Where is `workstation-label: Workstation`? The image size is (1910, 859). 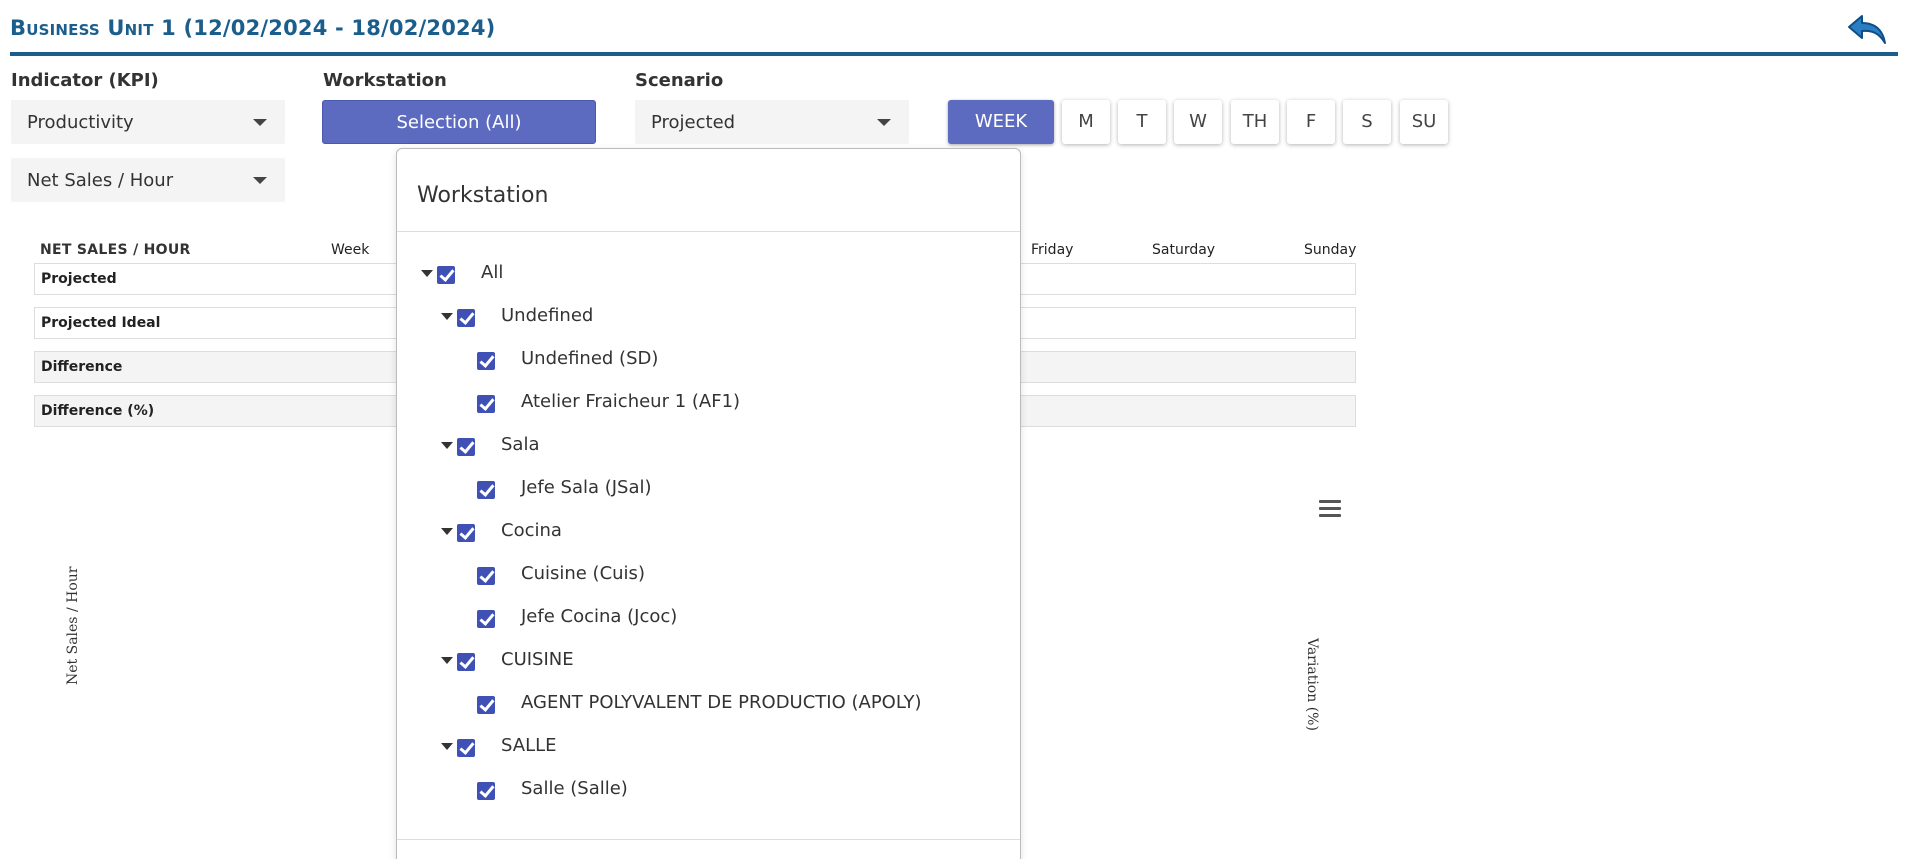 workstation-label: Workstation is located at coordinates (385, 80).